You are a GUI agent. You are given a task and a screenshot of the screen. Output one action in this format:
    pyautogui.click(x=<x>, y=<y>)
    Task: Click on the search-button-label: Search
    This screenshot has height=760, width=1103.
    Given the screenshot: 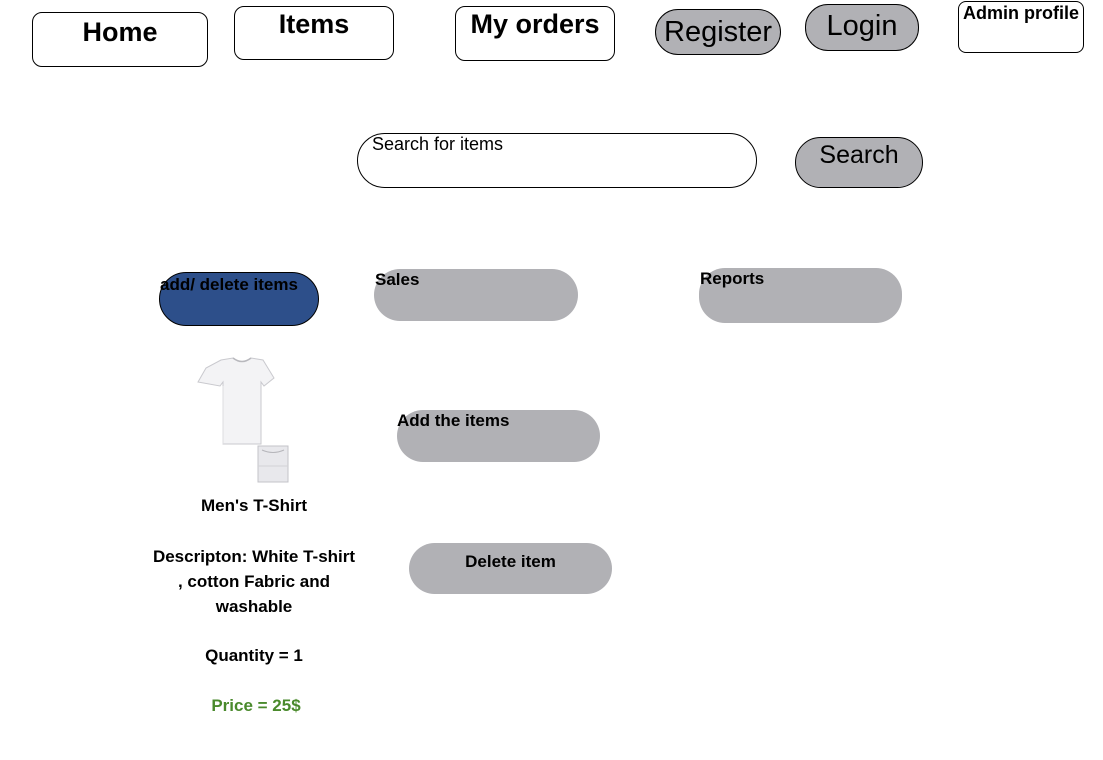 What is the action you would take?
    pyautogui.click(x=859, y=155)
    